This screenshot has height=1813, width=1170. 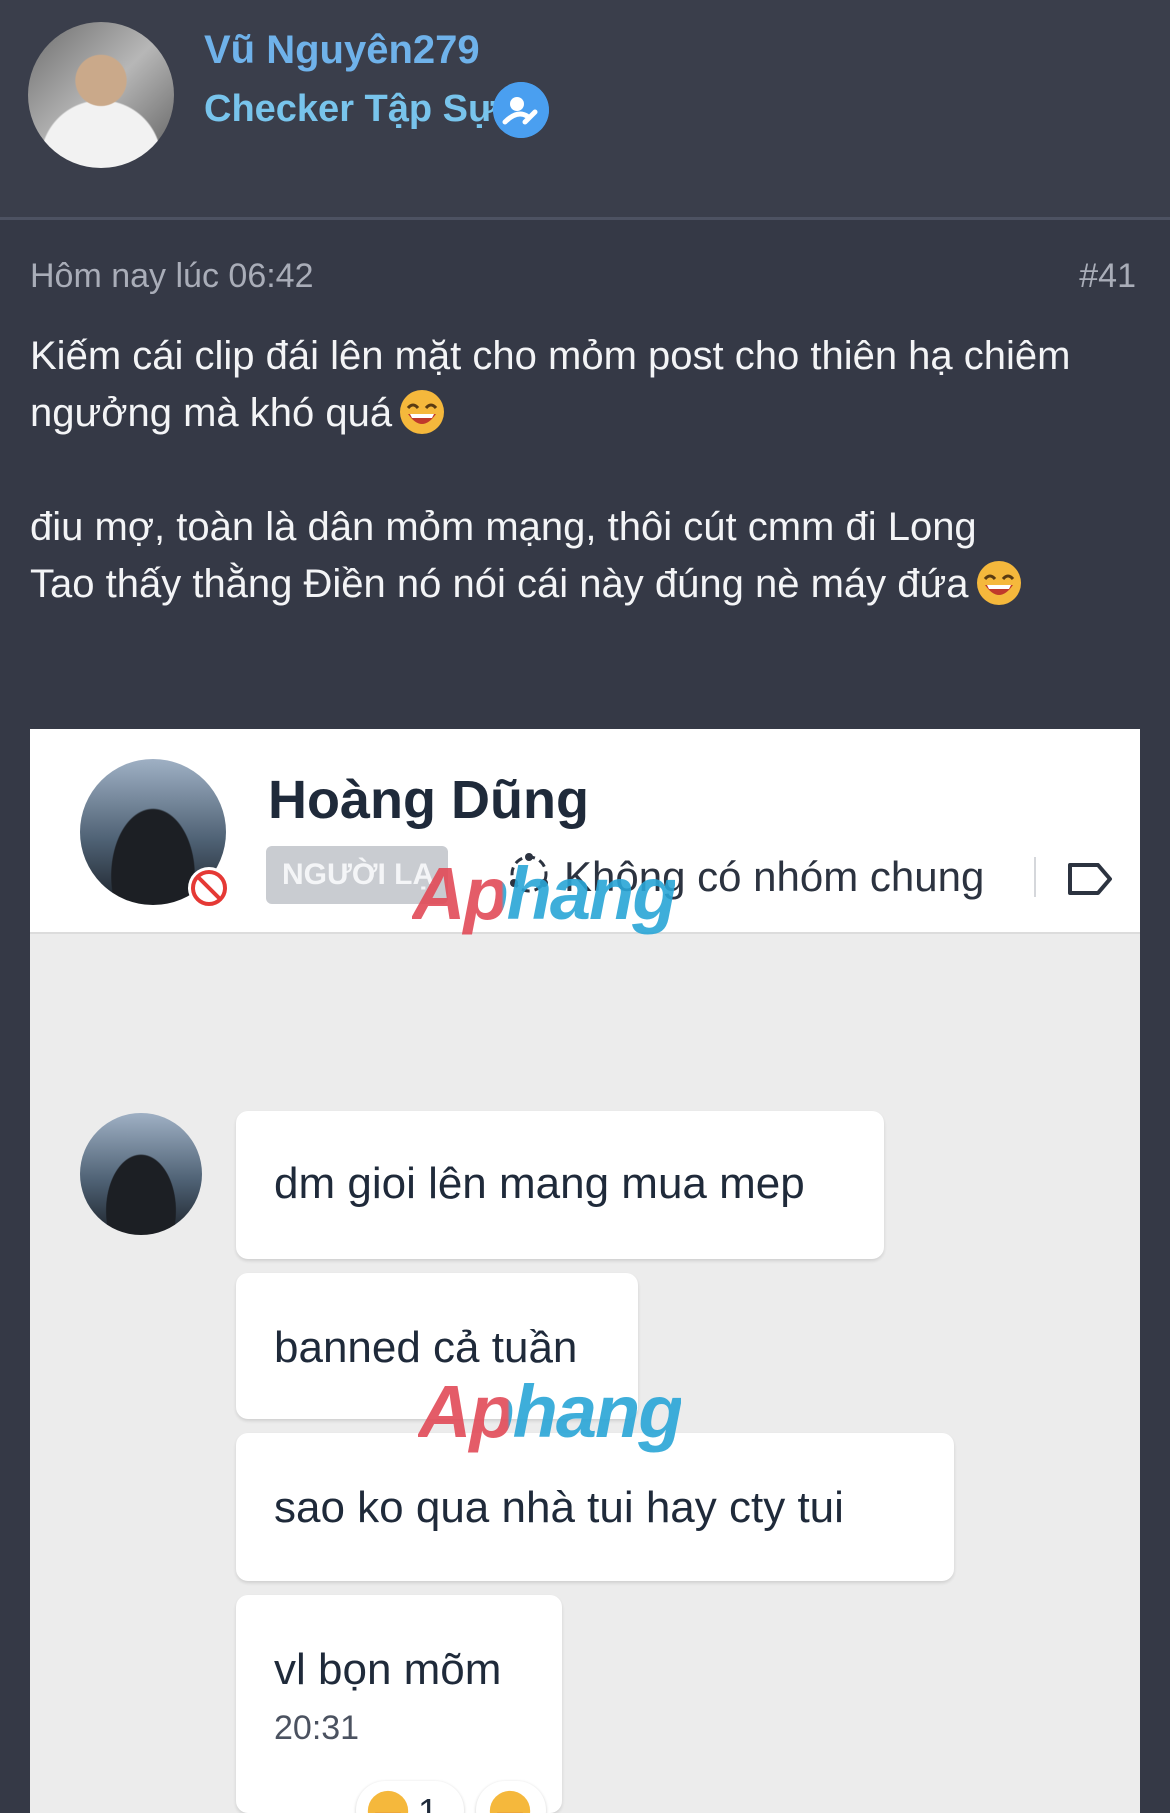 What do you see at coordinates (317, 1728) in the screenshot?
I see `message-time: 20:31` at bounding box center [317, 1728].